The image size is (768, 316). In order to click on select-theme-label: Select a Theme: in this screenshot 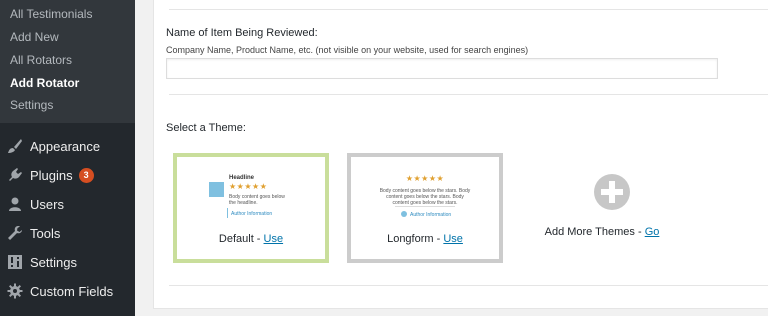, I will do `click(206, 128)`.